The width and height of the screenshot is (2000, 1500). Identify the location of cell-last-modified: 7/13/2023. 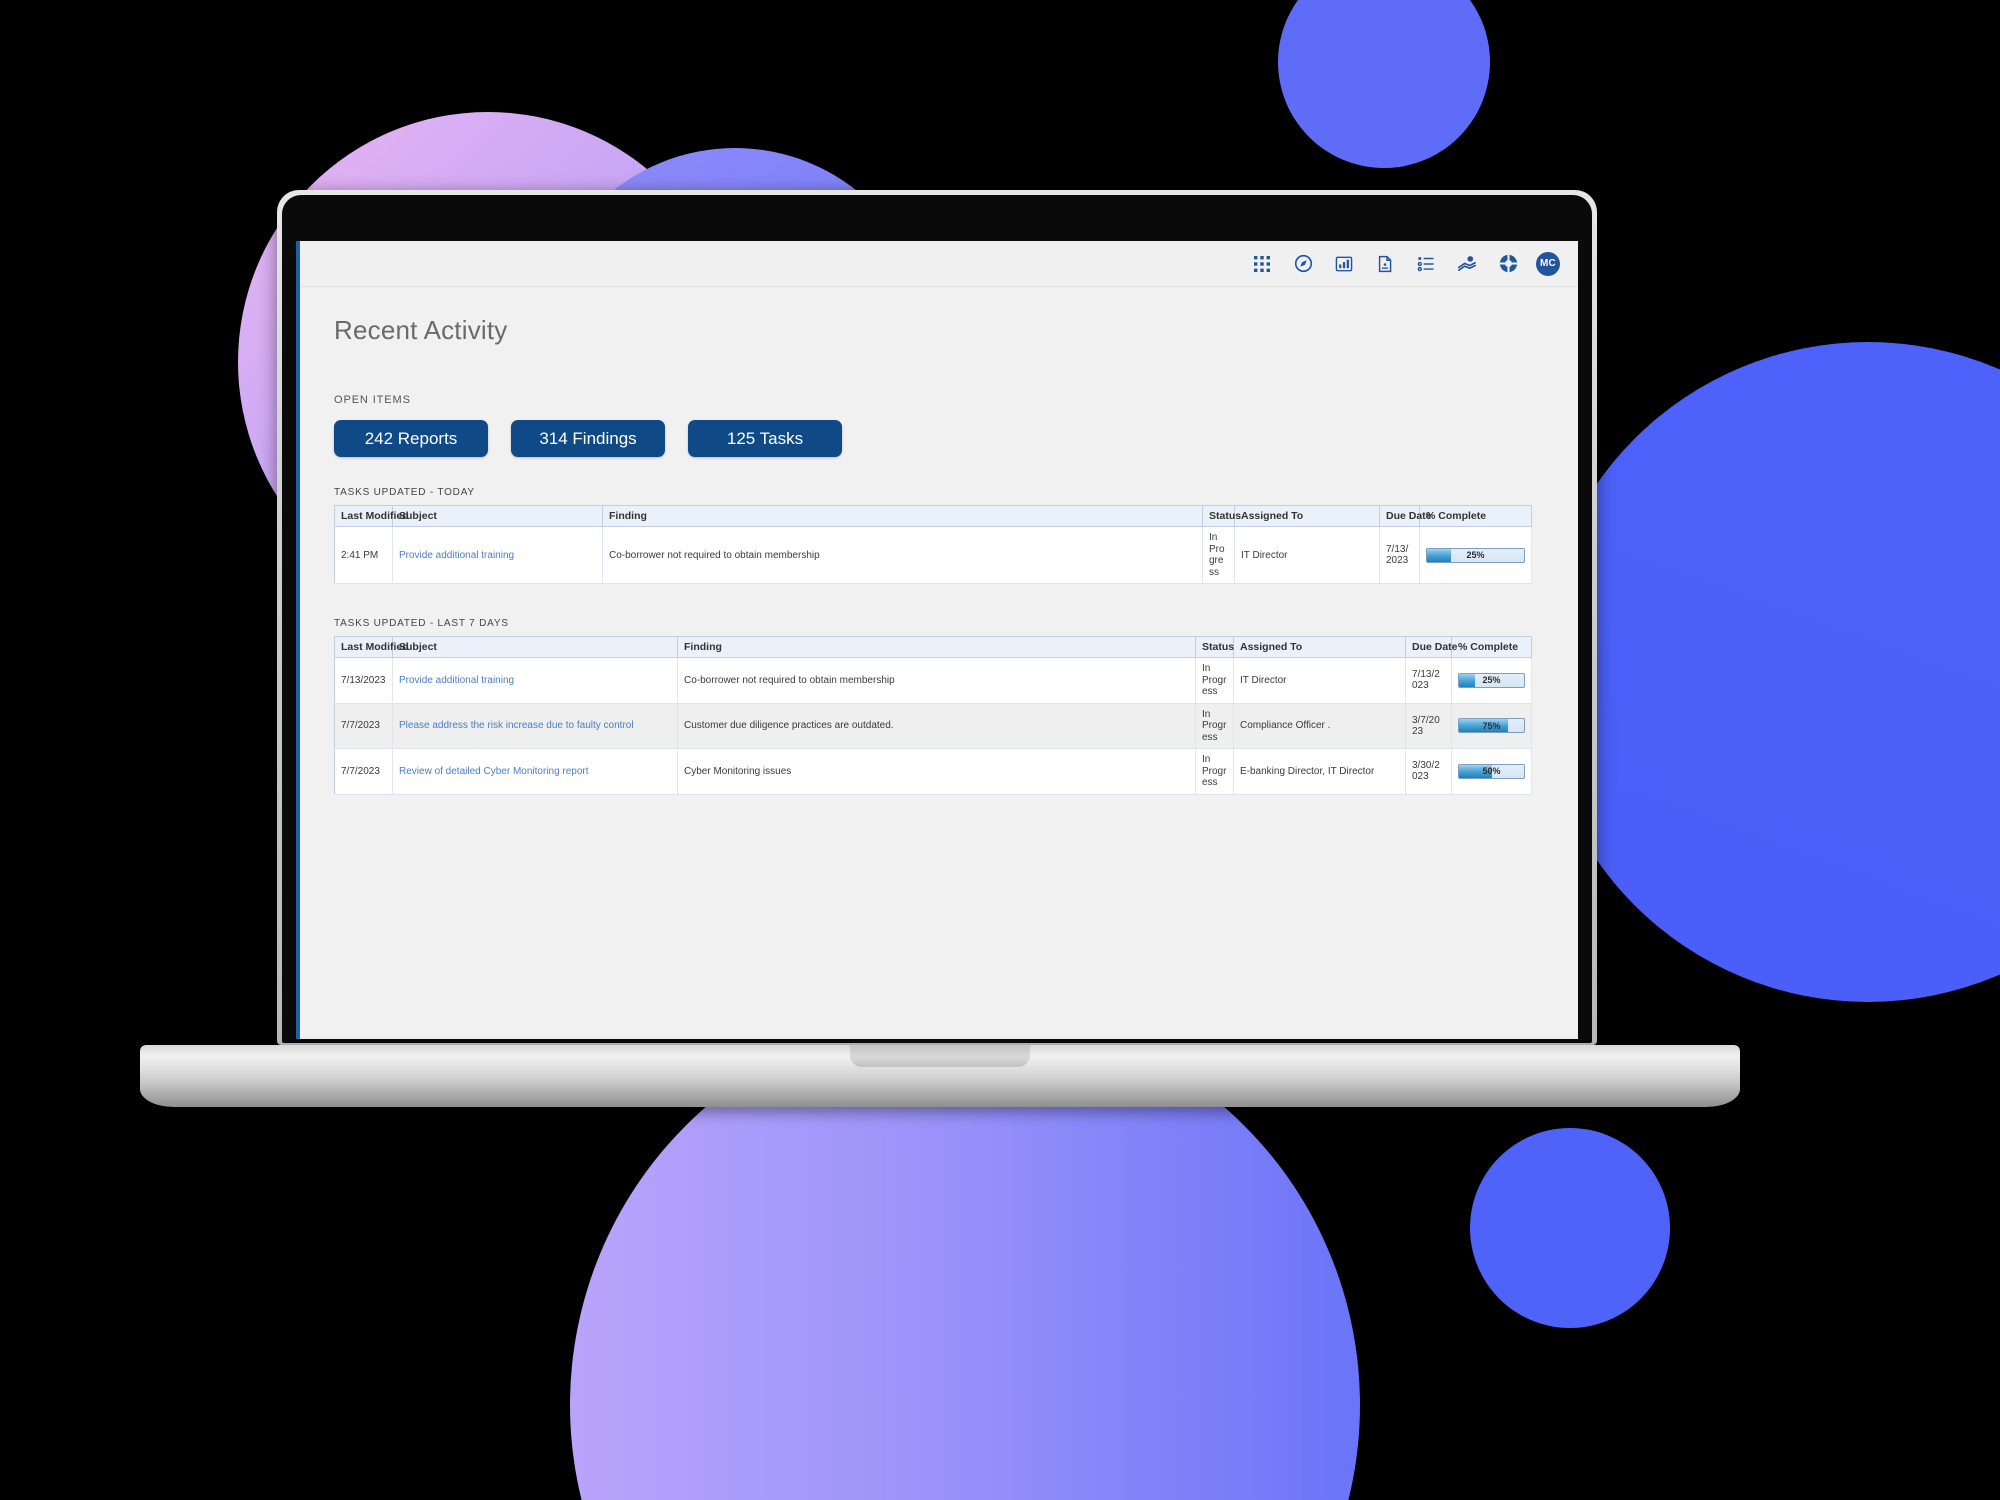
(363, 680).